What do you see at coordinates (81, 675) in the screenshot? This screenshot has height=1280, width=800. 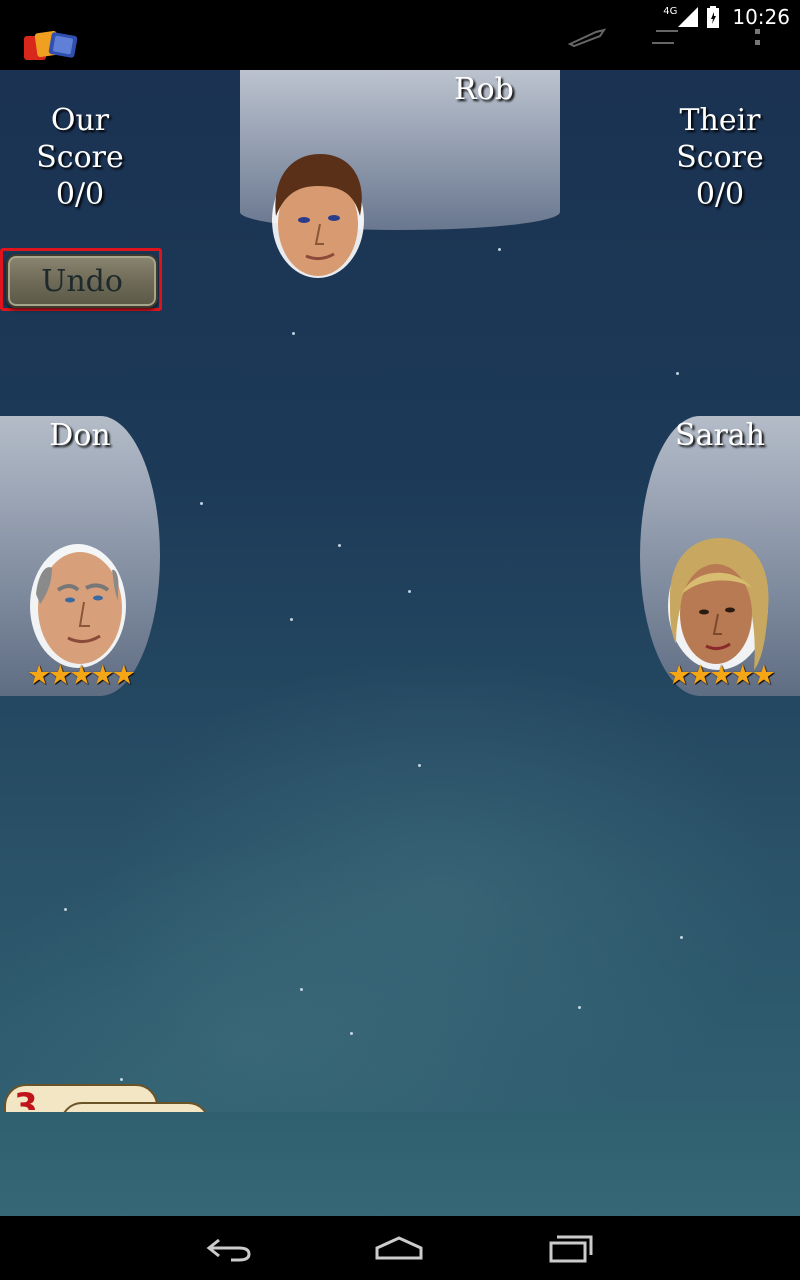 I see `rating-stars-left: ★★★★★` at bounding box center [81, 675].